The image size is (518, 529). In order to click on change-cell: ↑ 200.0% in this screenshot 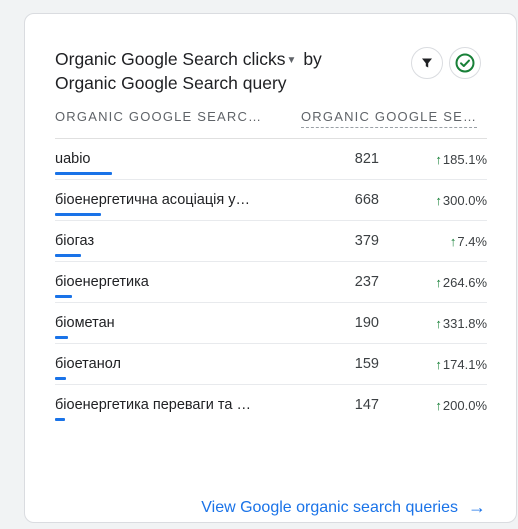, I will do `click(461, 405)`.